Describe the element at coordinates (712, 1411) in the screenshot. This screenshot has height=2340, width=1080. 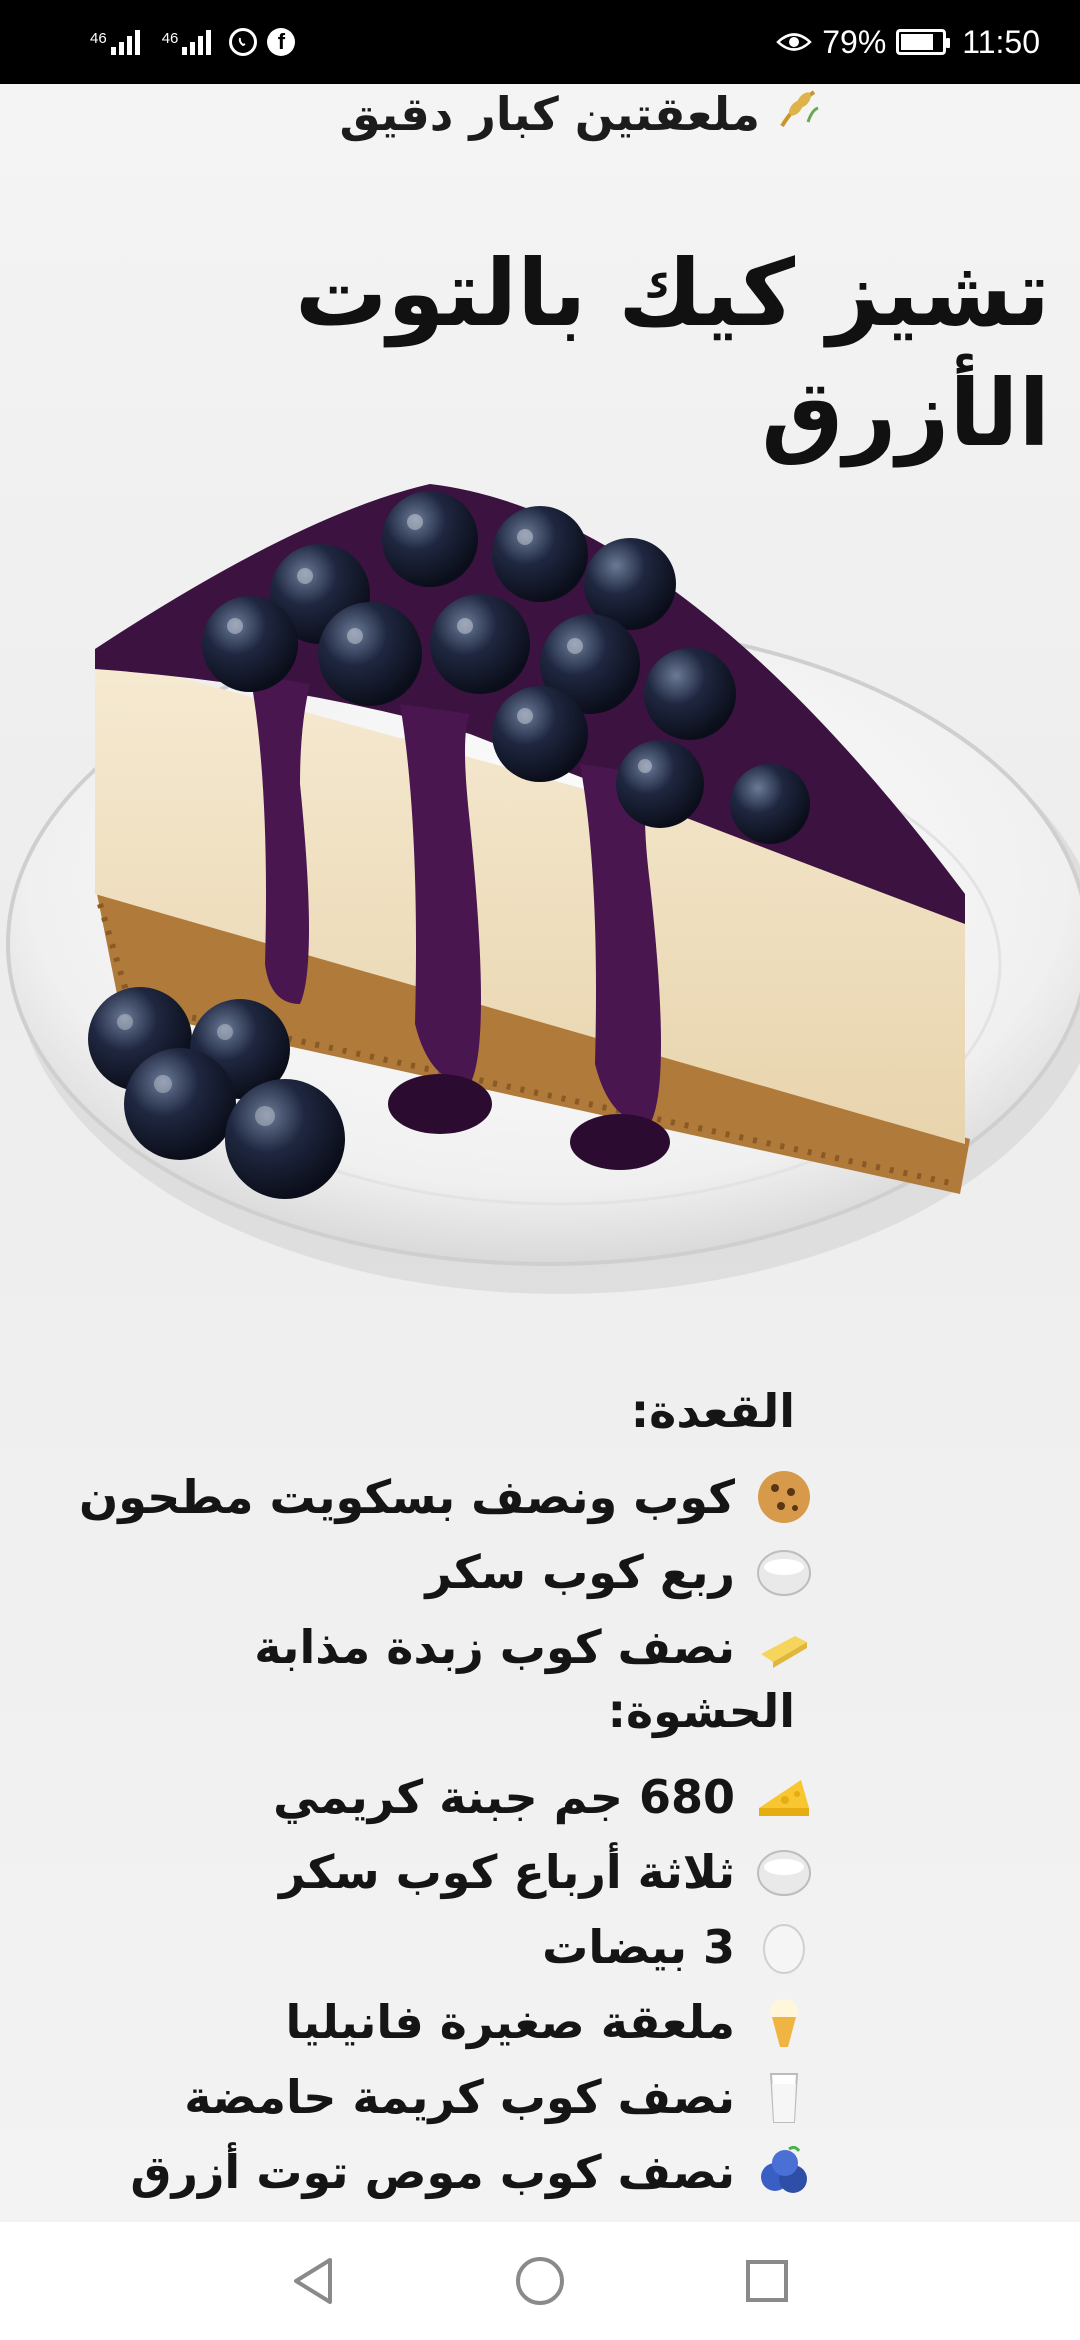
I see `base-heading: القعدة:` at that location.